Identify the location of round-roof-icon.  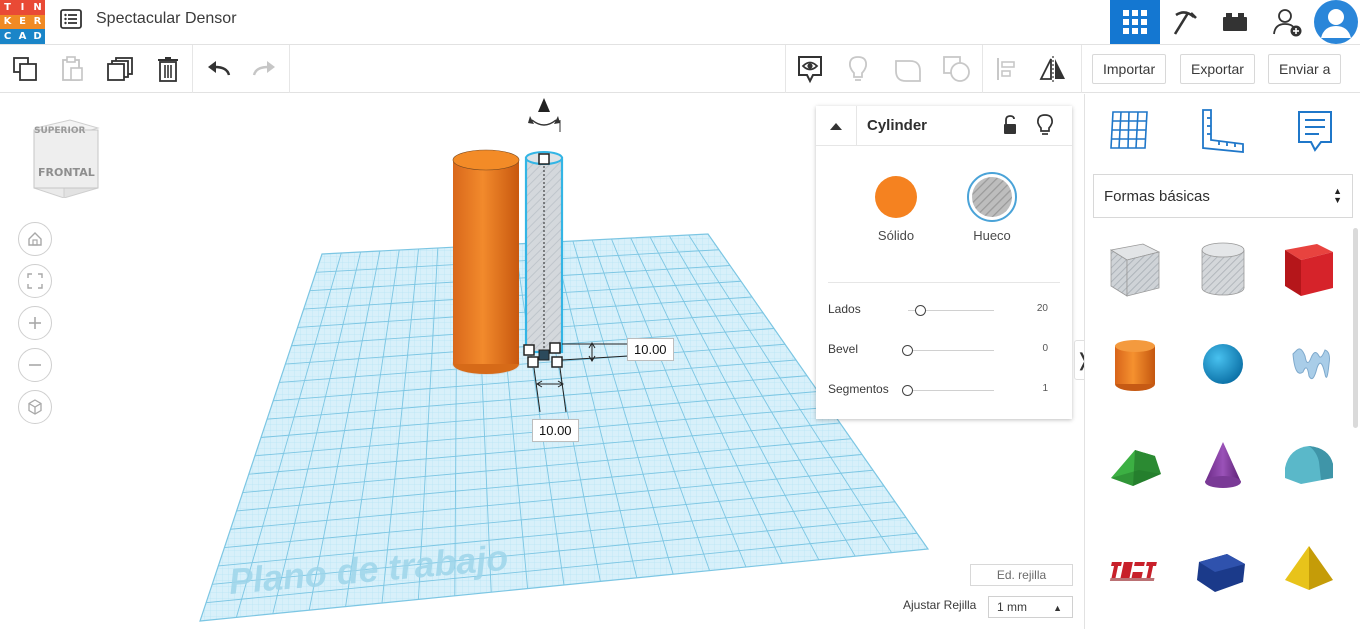
(1309, 464).